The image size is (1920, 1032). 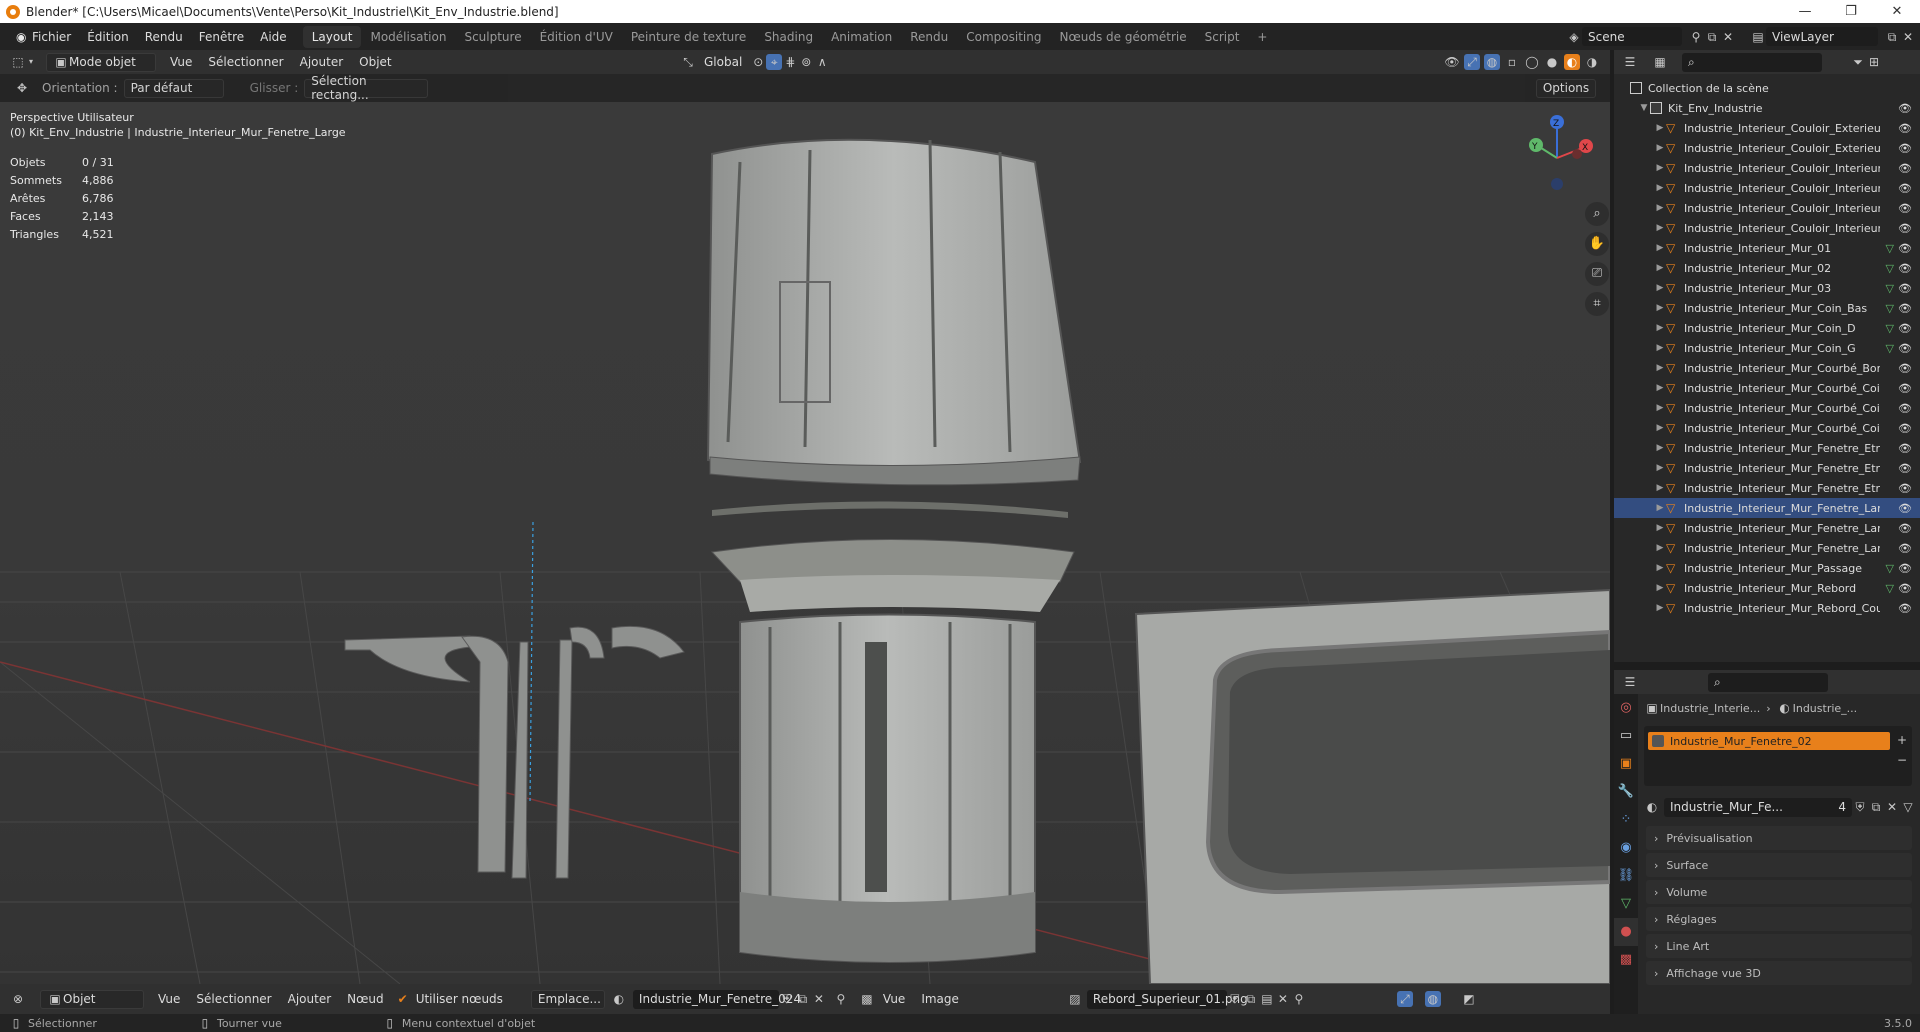 What do you see at coordinates (1767, 568) in the screenshot?
I see `outliner-object-row: ▶ ▽ Industrie_Interieur_Mur_Passage ▽ 👁` at bounding box center [1767, 568].